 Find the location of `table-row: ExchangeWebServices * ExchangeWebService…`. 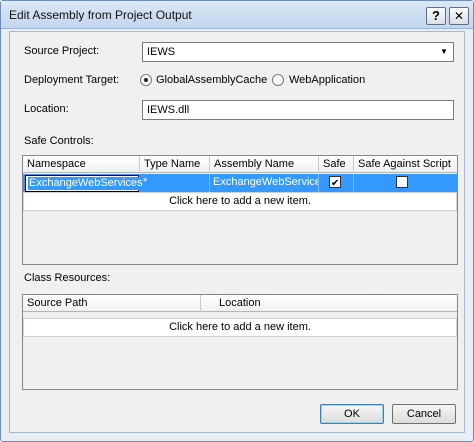

table-row: ExchangeWebServices * ExchangeWebService… is located at coordinates (240, 183).